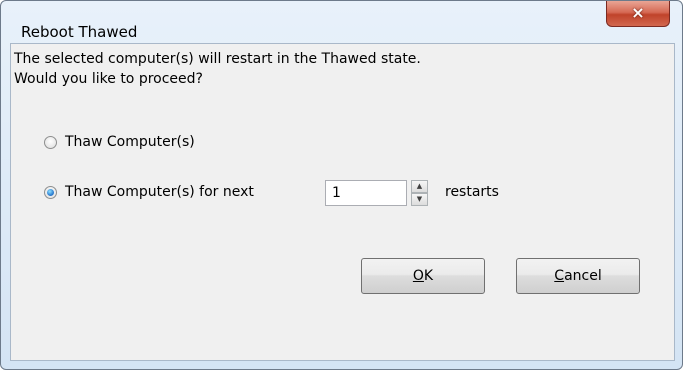 The width and height of the screenshot is (685, 372). Describe the element at coordinates (583, 276) in the screenshot. I see `cancel-label-rest: ancel` at that location.